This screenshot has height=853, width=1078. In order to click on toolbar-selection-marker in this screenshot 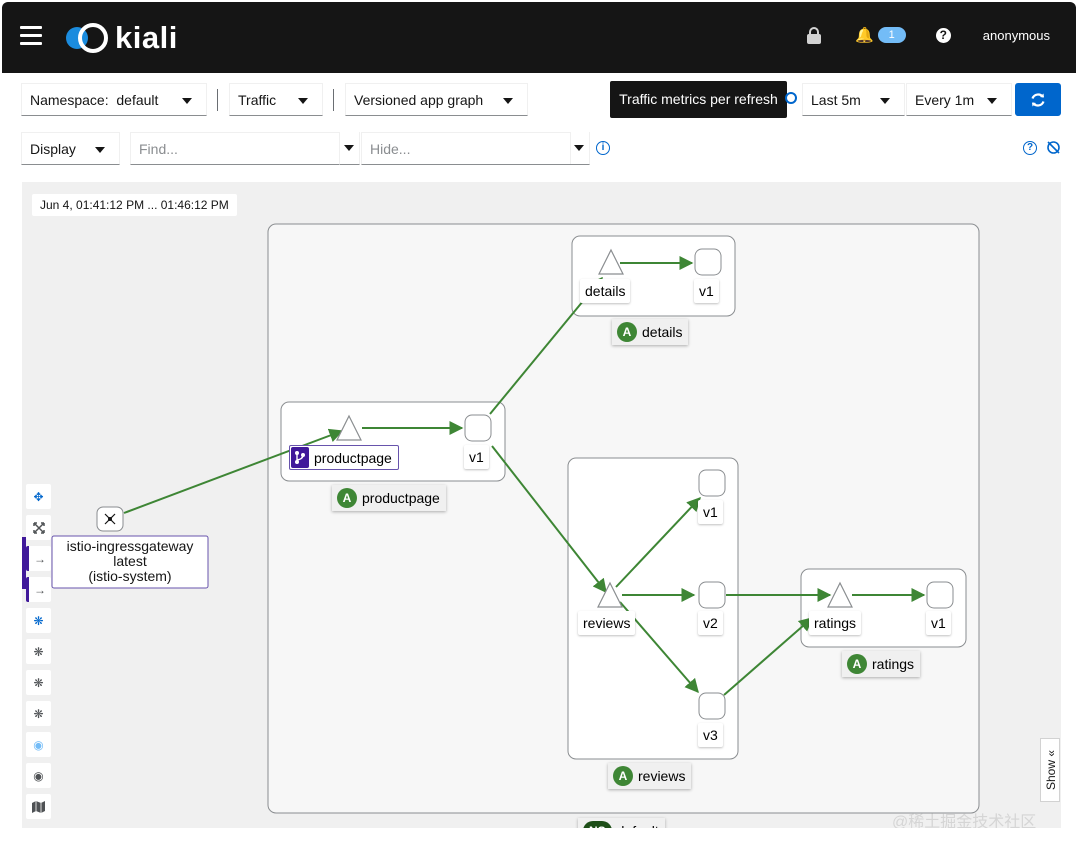, I will do `click(24, 563)`.